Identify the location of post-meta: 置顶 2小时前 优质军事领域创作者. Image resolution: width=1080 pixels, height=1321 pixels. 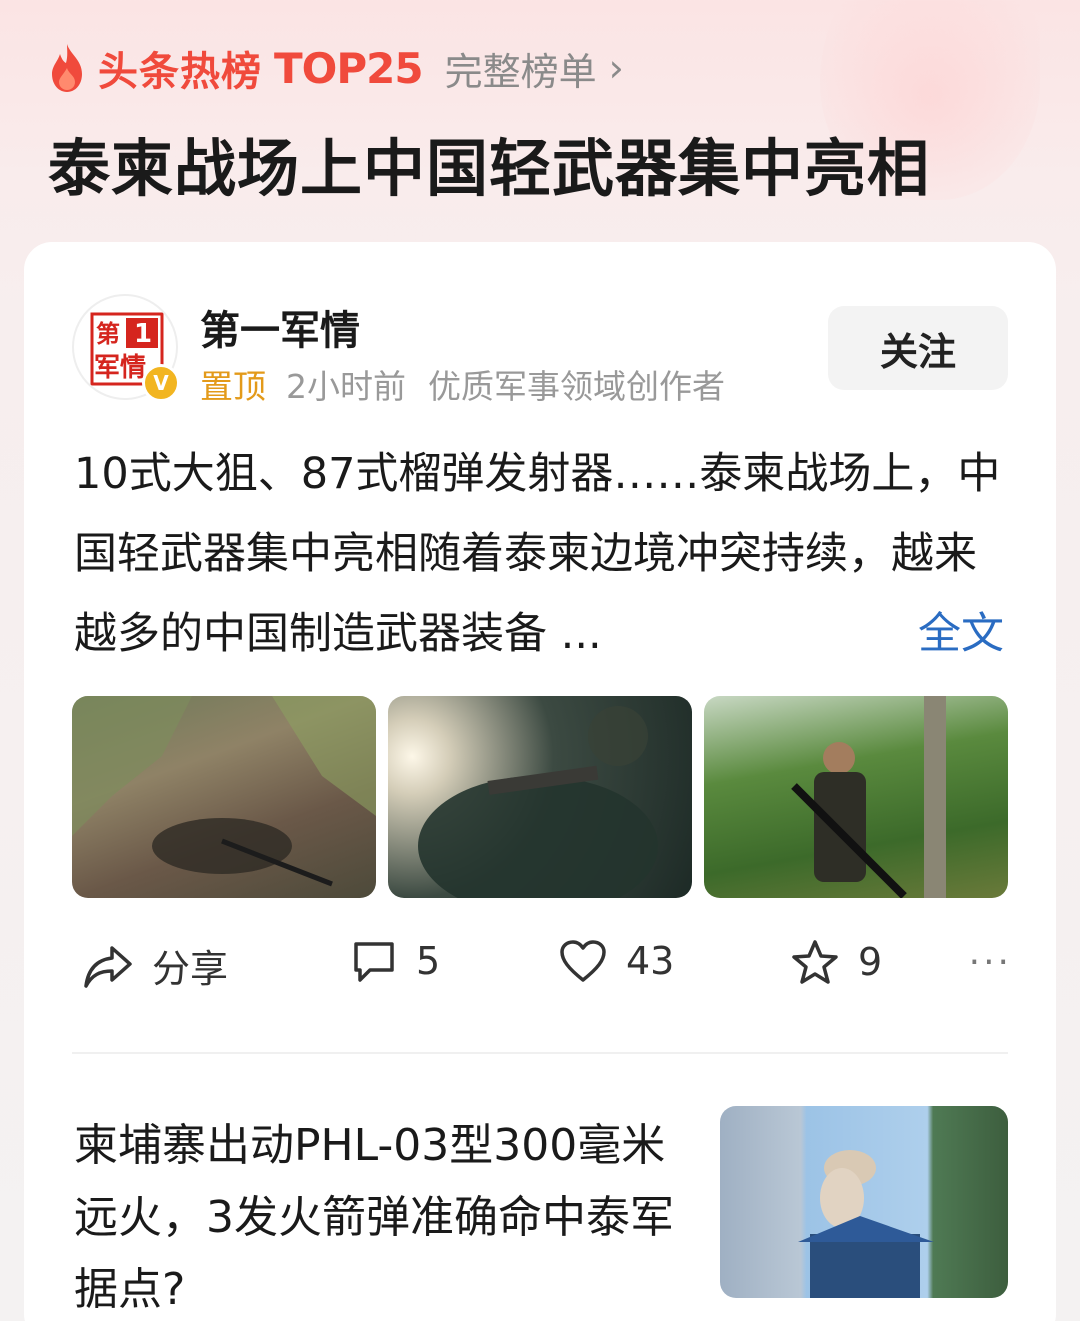
(462, 384).